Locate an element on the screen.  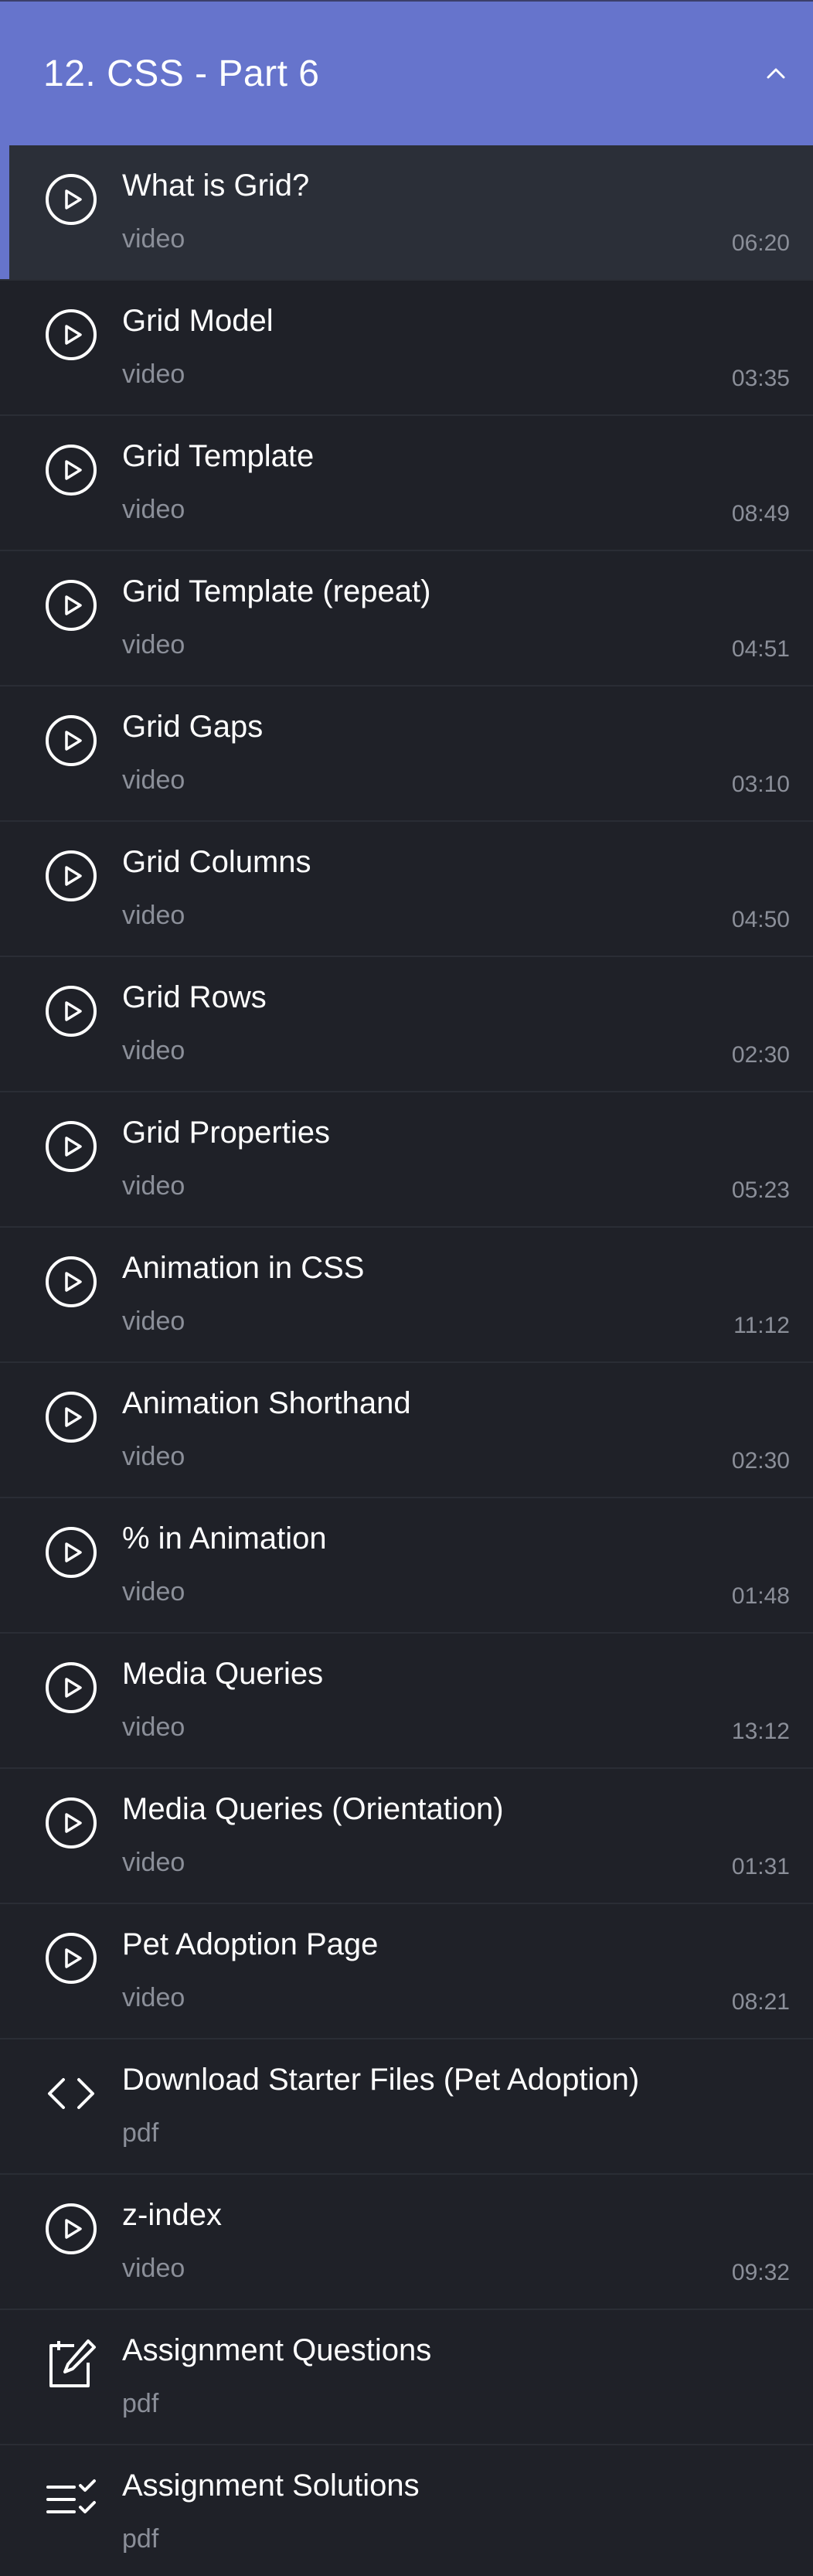
lecture-duration: 01:31 is located at coordinates (760, 1866).